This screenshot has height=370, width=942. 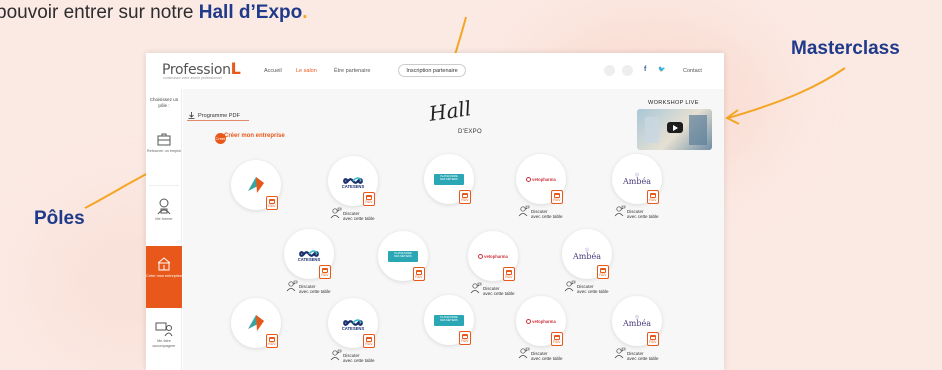 I want to click on twitter-icon: 🐦, so click(x=661, y=69).